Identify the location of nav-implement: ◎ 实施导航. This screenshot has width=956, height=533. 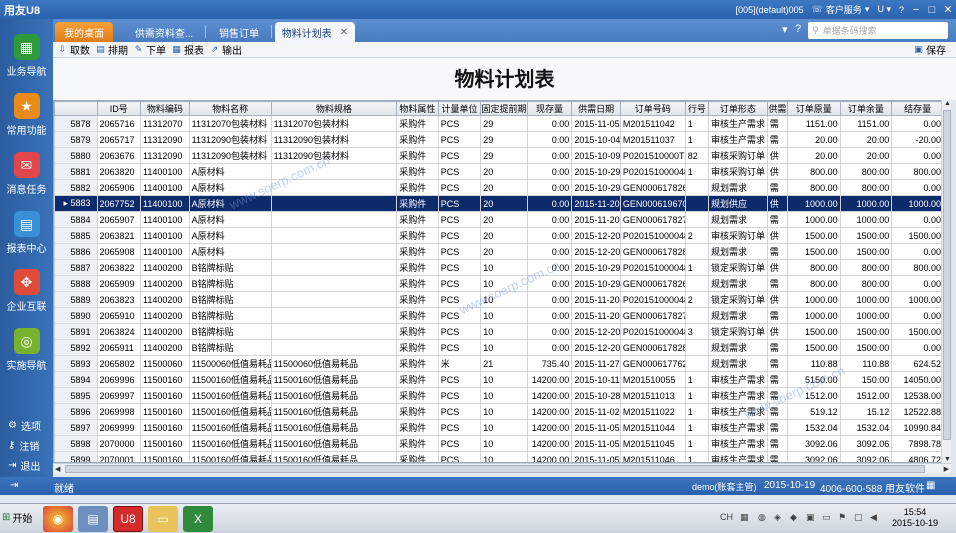
(26, 350).